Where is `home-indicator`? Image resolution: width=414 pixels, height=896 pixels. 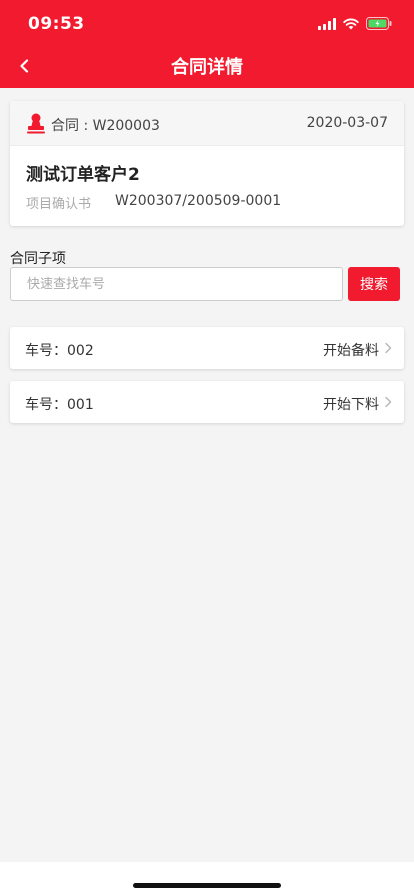 home-indicator is located at coordinates (207, 885).